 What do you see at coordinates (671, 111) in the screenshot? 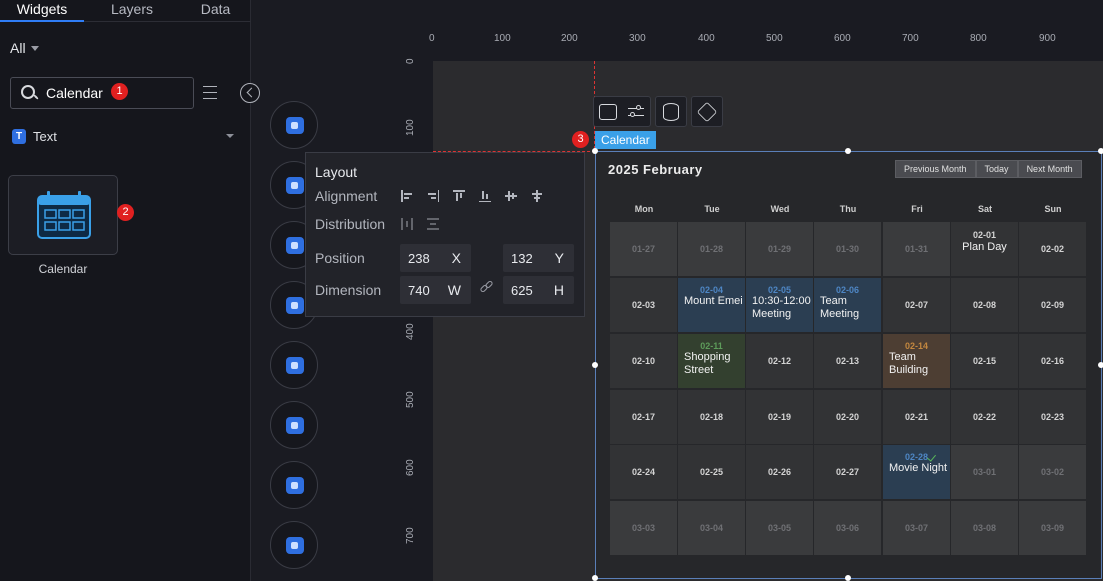
I see `database-icon` at bounding box center [671, 111].